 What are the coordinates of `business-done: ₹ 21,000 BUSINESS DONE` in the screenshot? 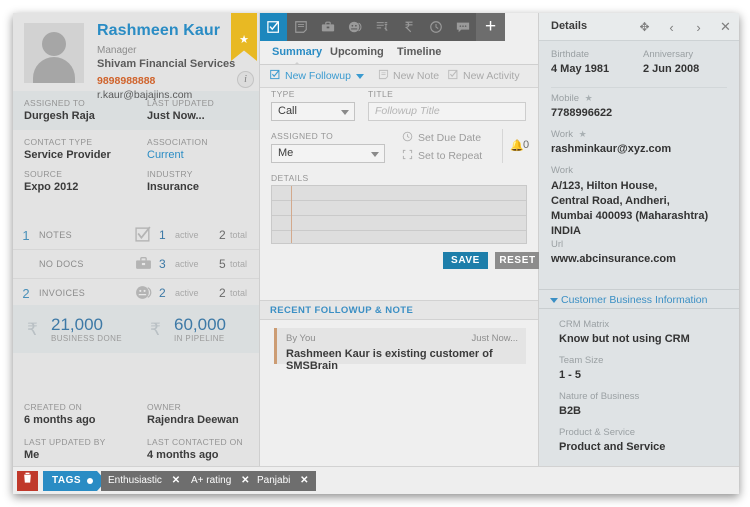 It's located at (74, 329).